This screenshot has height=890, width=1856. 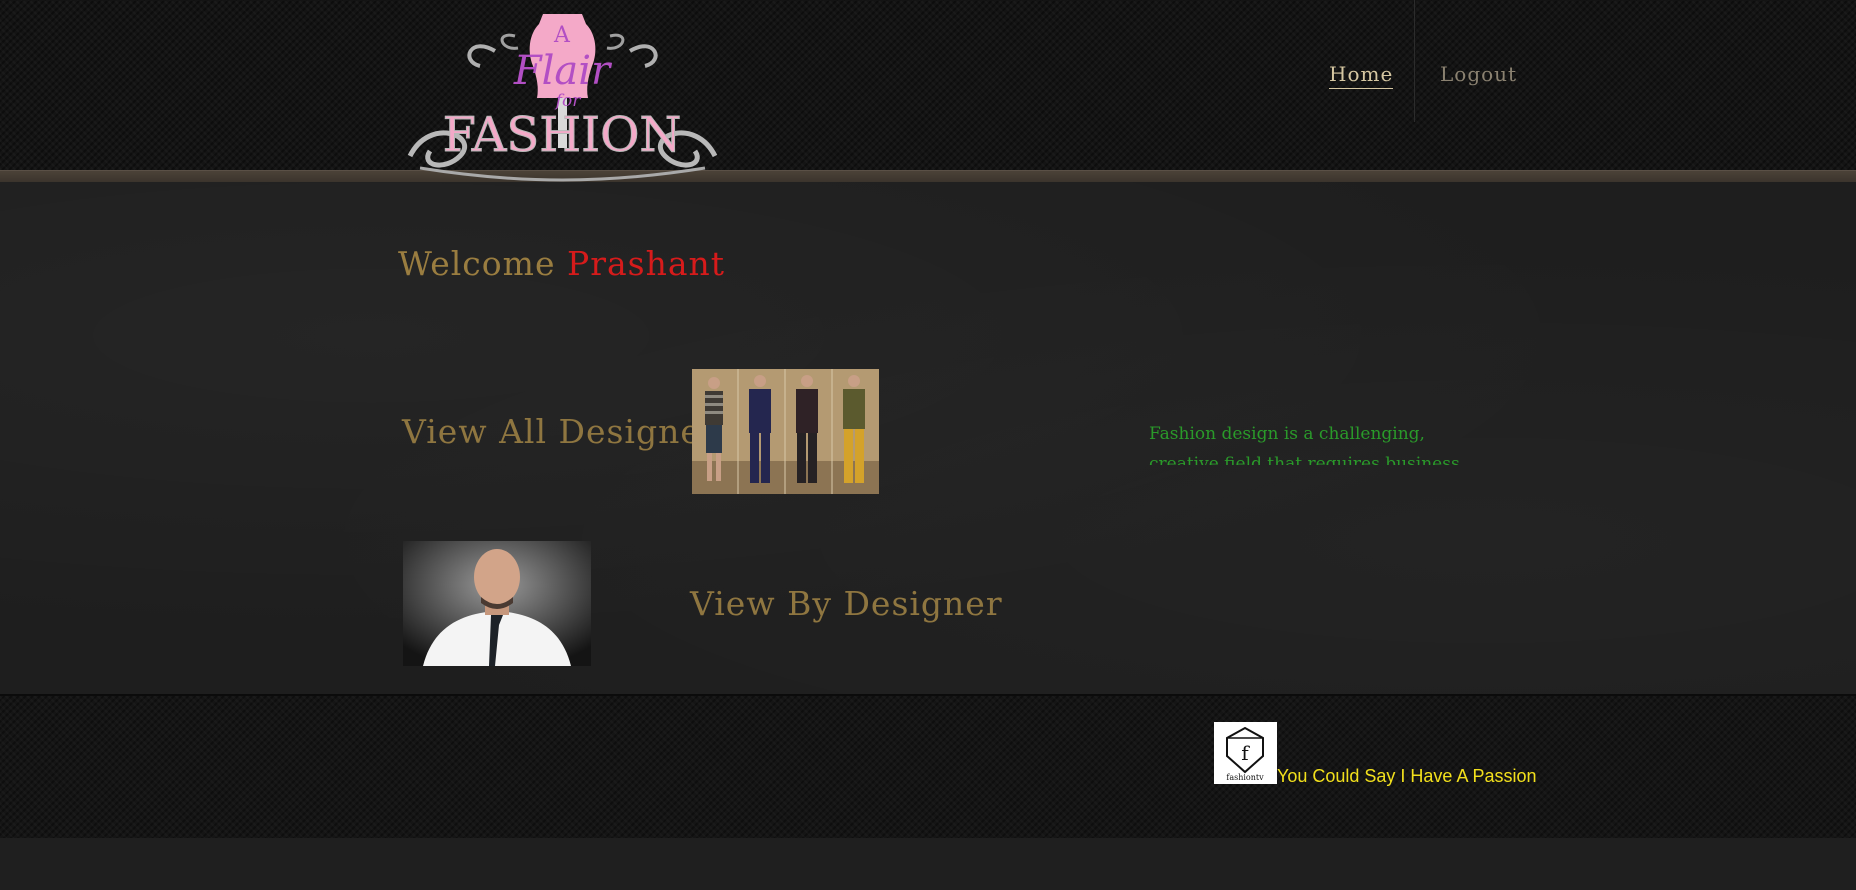 What do you see at coordinates (646, 263) in the screenshot?
I see `username: Prashant` at bounding box center [646, 263].